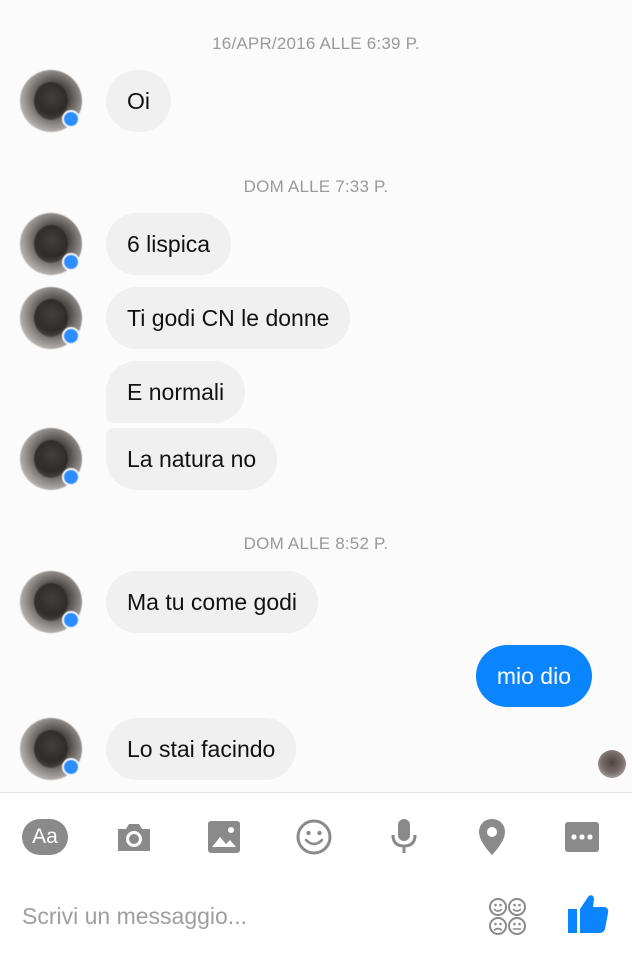 The height and width of the screenshot is (961, 632). What do you see at coordinates (176, 392) in the screenshot?
I see `message-bubble-incoming: E normali` at bounding box center [176, 392].